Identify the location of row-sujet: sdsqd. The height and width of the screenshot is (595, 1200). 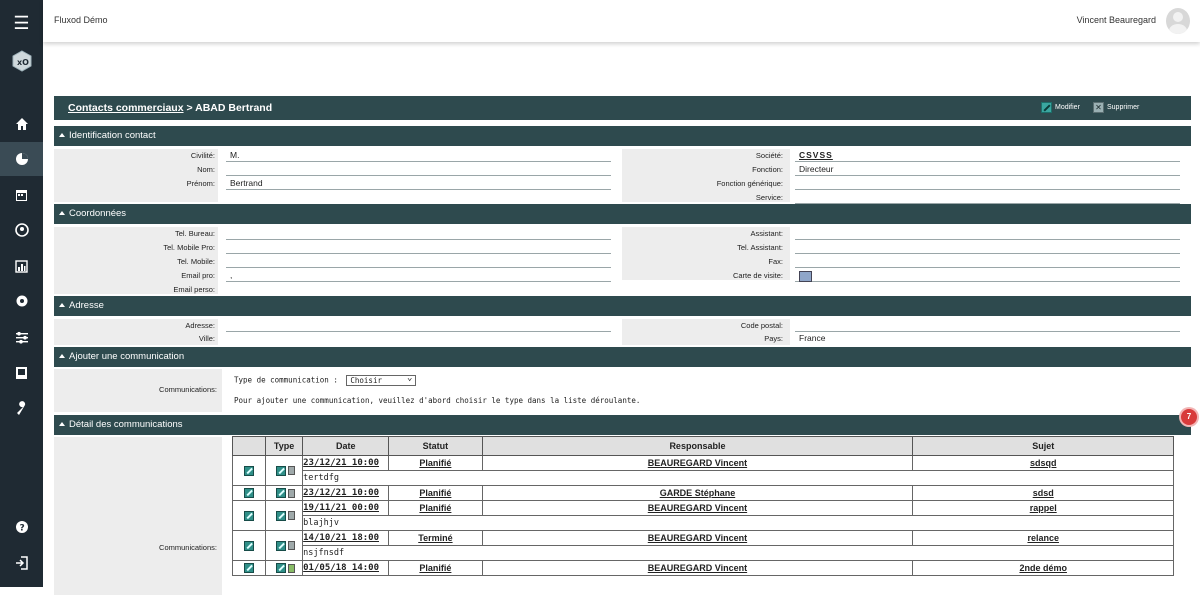
(1043, 463).